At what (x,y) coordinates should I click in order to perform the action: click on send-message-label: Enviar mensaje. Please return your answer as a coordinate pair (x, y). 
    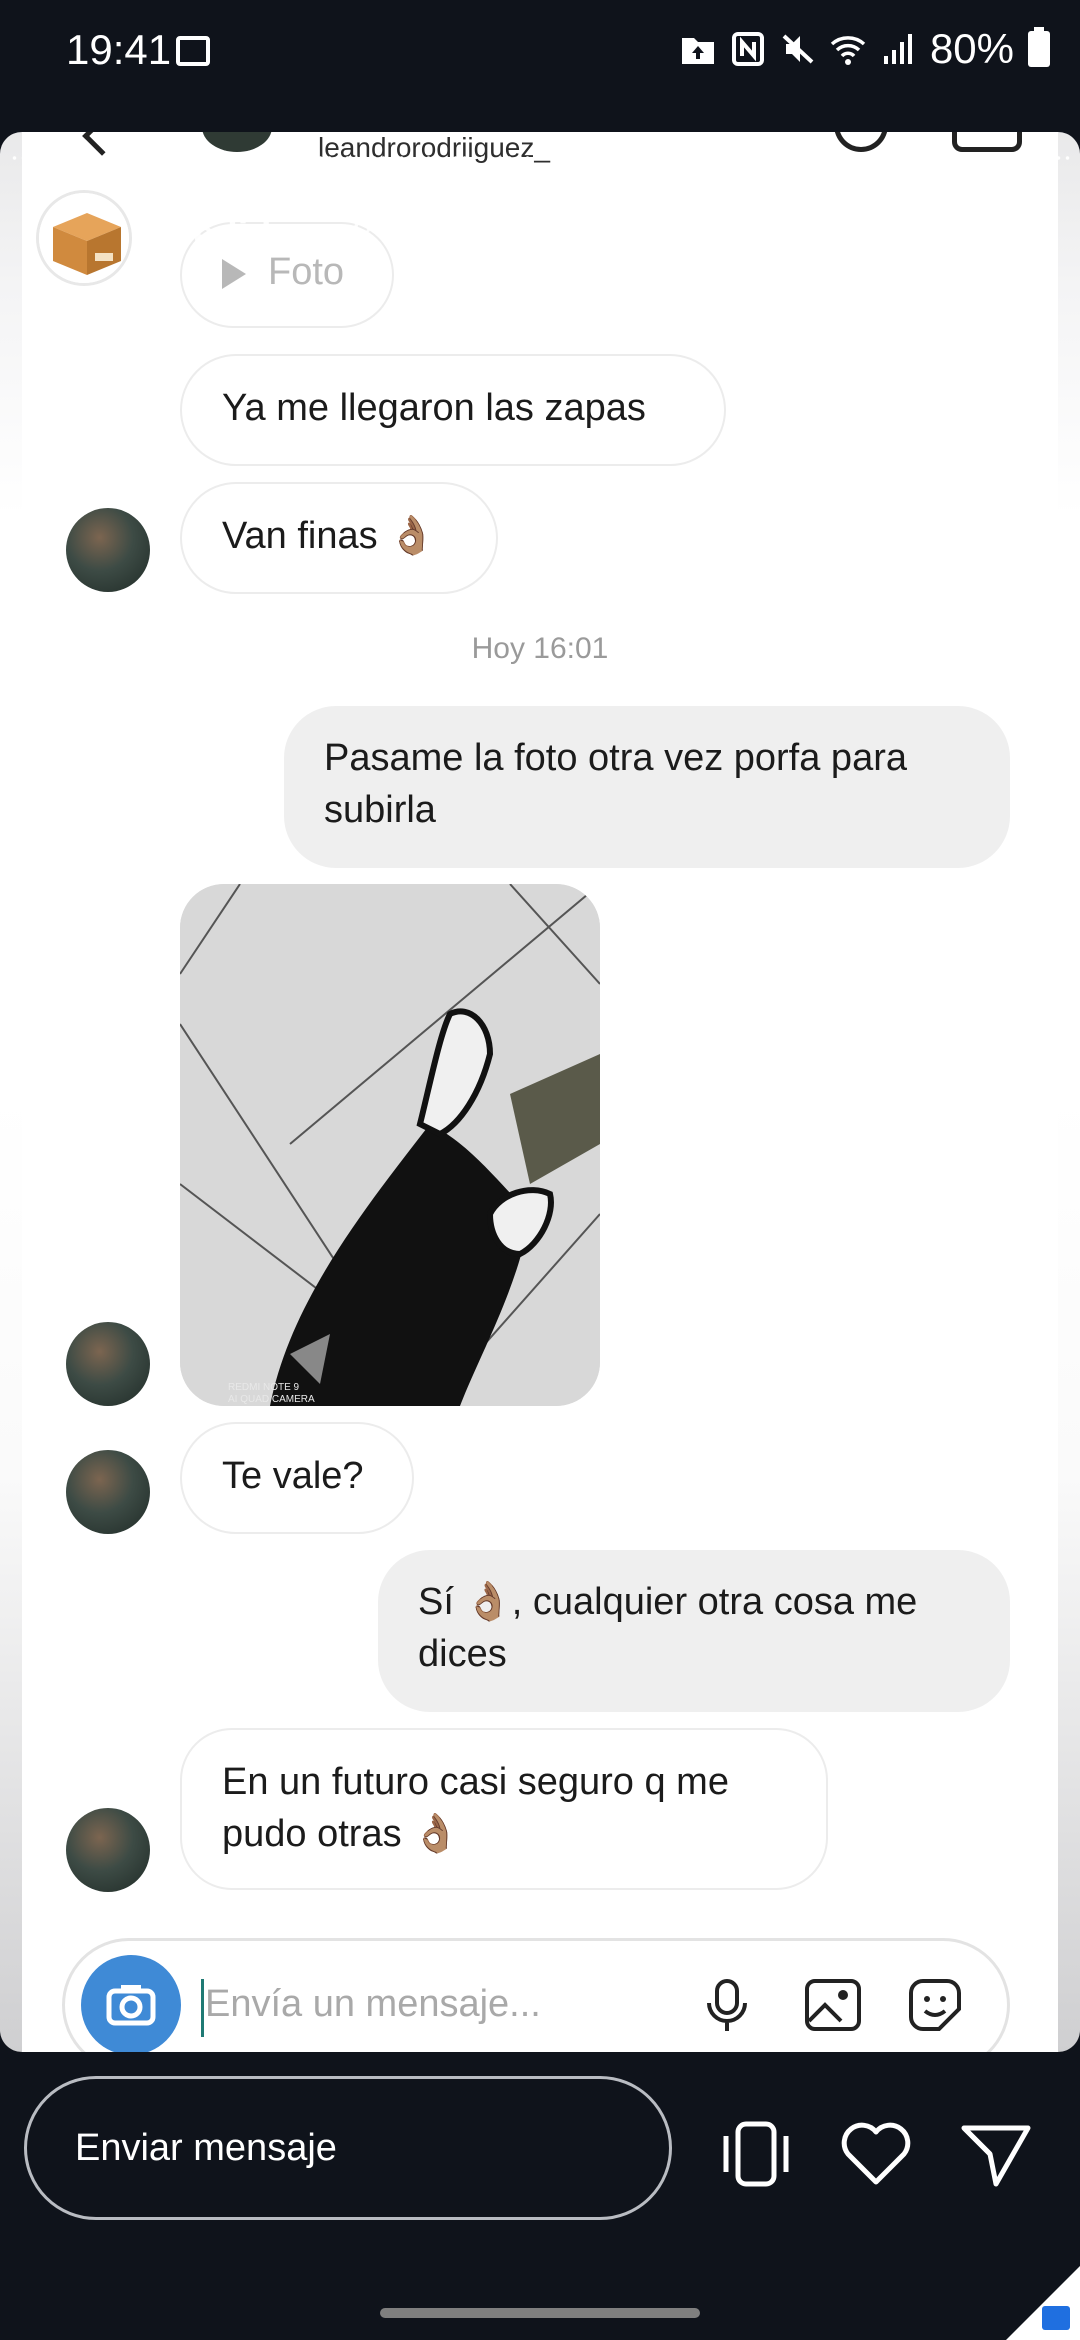
    Looking at the image, I should click on (206, 2148).